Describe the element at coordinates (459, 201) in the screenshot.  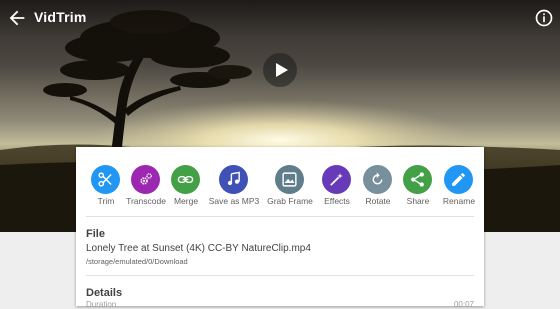
I see `rename-label: Rename` at that location.